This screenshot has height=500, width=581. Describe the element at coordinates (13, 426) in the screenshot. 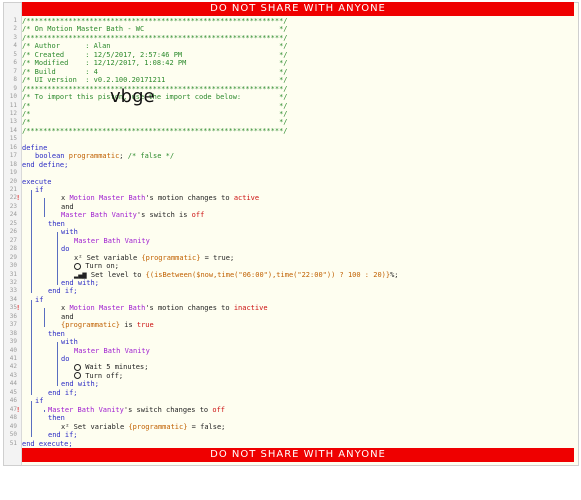

I see `line-number: 49` at that location.